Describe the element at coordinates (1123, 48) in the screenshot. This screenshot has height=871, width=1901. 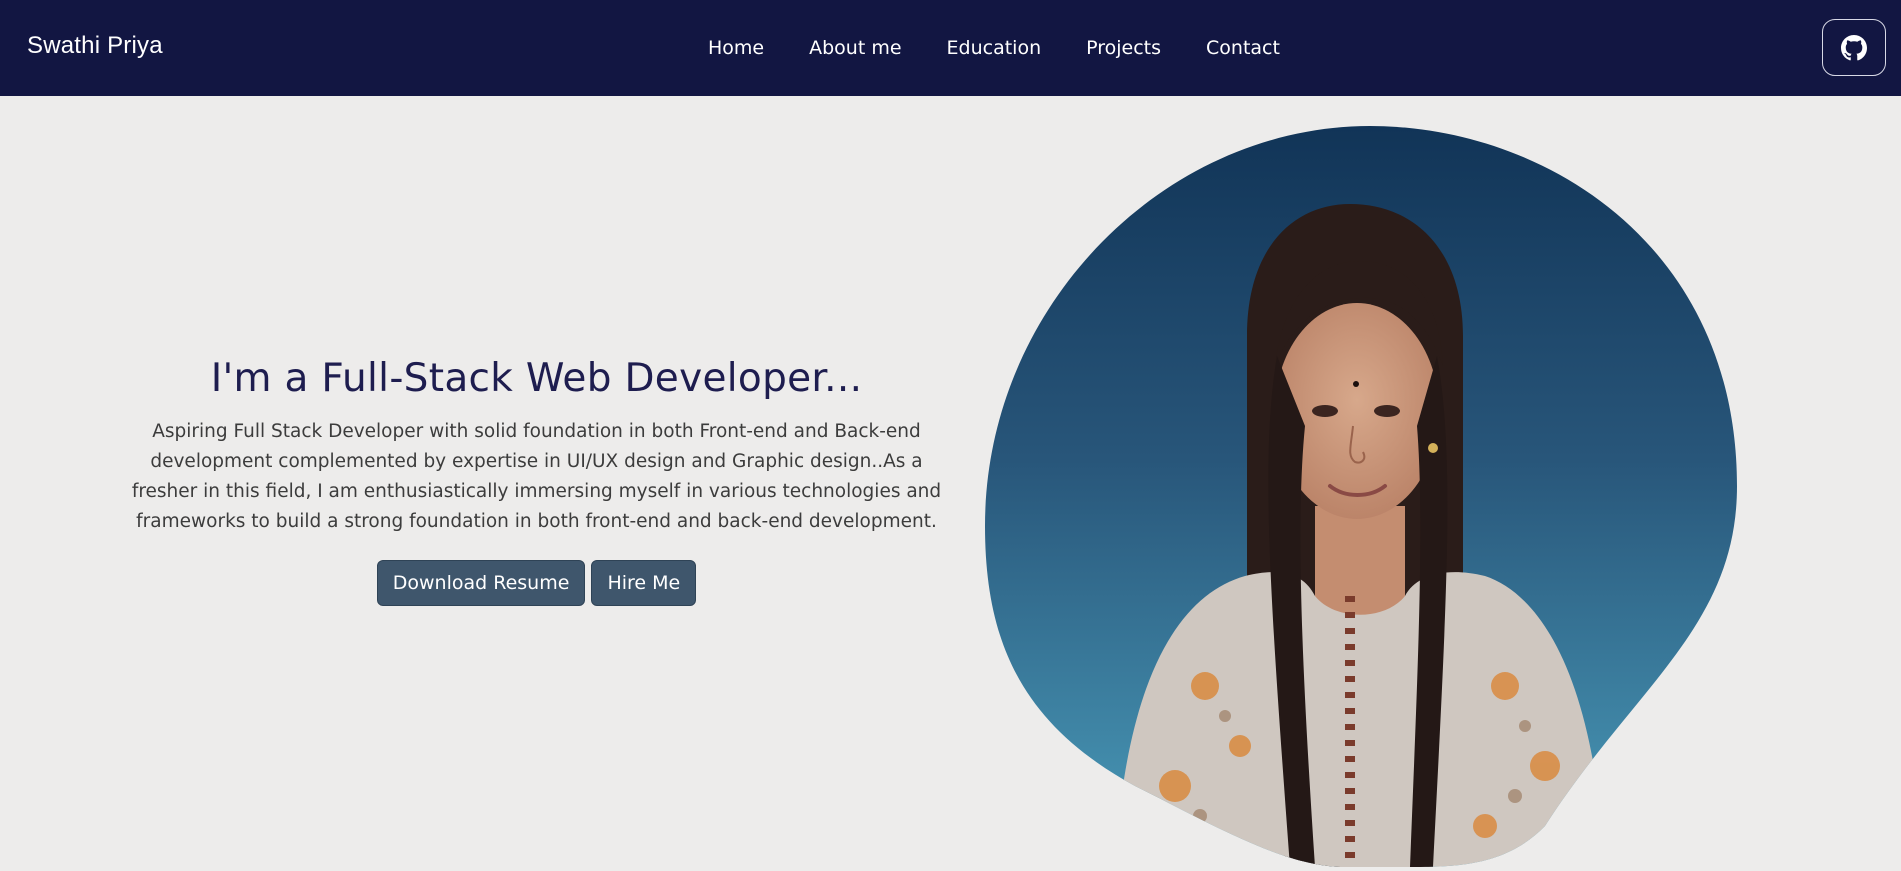
I see `nav-projects-link: Projects` at that location.